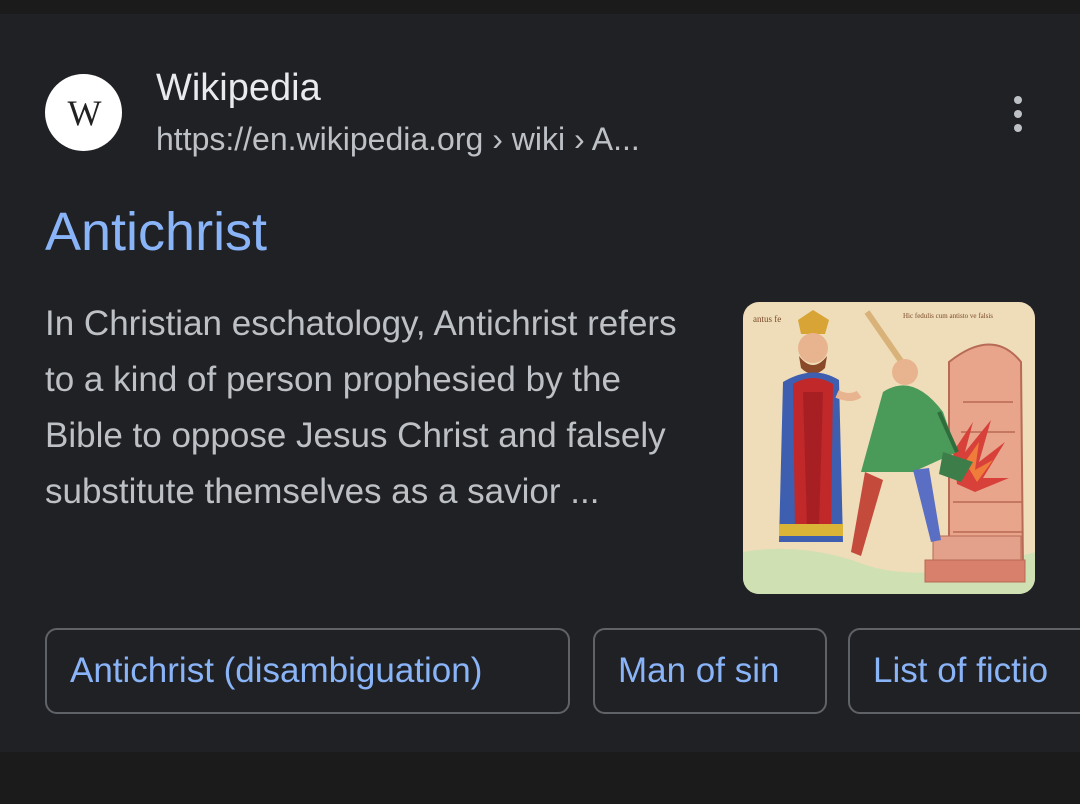 The width and height of the screenshot is (1080, 804). What do you see at coordinates (964, 671) in the screenshot?
I see `chip-list-of-fictional: List of fictio` at bounding box center [964, 671].